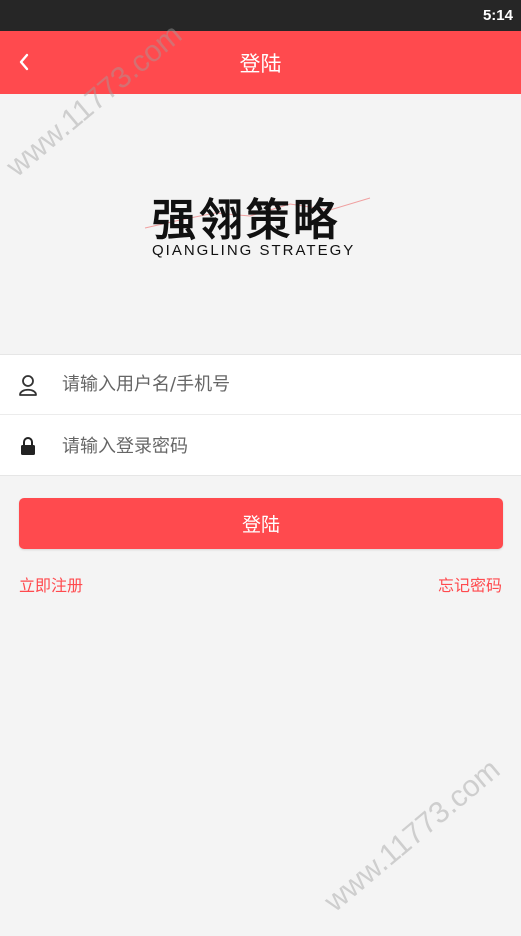  What do you see at coordinates (261, 523) in the screenshot?
I see `login-button: 登陆` at bounding box center [261, 523].